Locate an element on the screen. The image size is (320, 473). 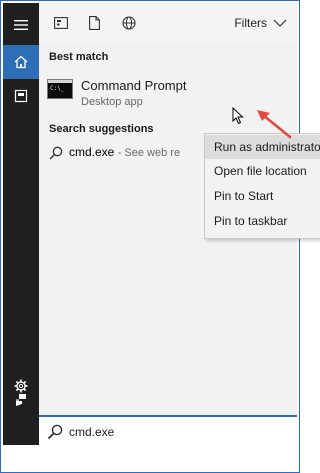
home-button is located at coordinates (21, 62).